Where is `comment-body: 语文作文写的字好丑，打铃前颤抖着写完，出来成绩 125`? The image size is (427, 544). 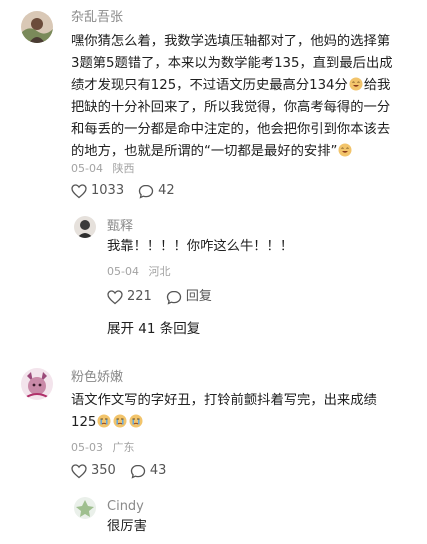 comment-body: 语文作文写的字好丑，打铃前颤抖着写完，出来成绩 125 is located at coordinates (224, 412).